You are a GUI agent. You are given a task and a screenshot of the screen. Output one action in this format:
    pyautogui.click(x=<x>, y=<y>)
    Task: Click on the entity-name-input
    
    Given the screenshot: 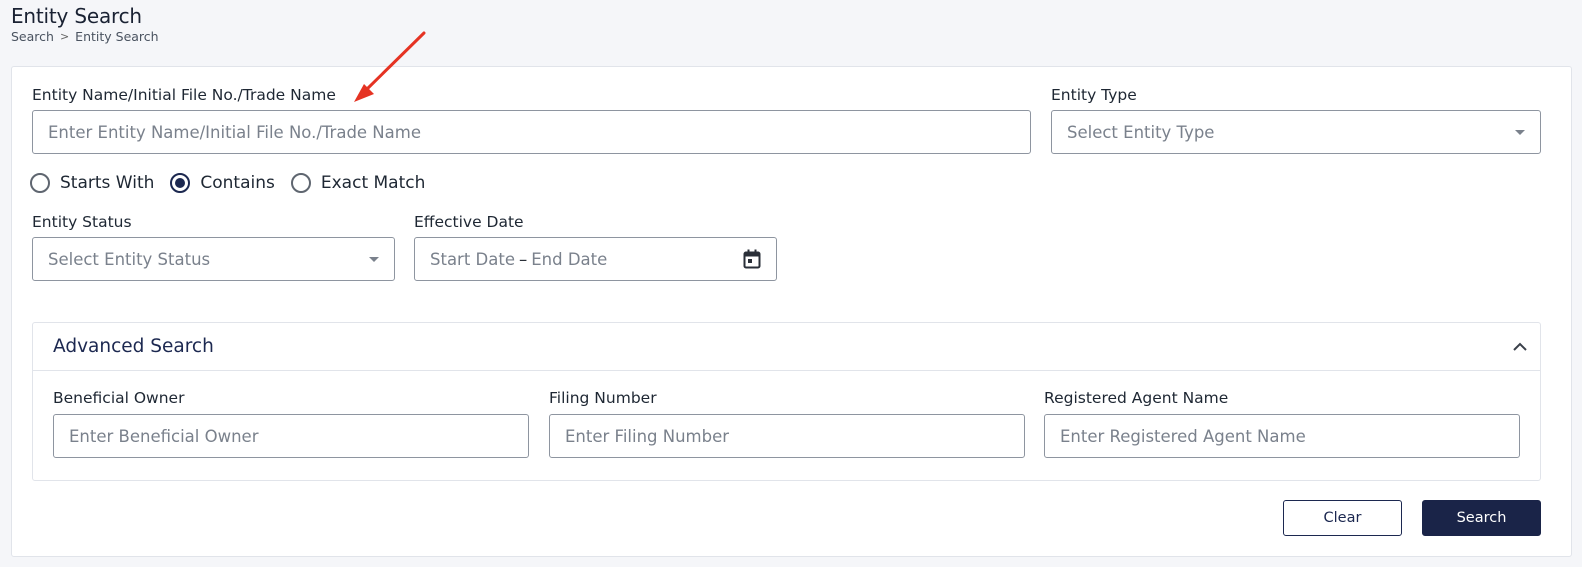 What is the action you would take?
    pyautogui.click(x=531, y=132)
    